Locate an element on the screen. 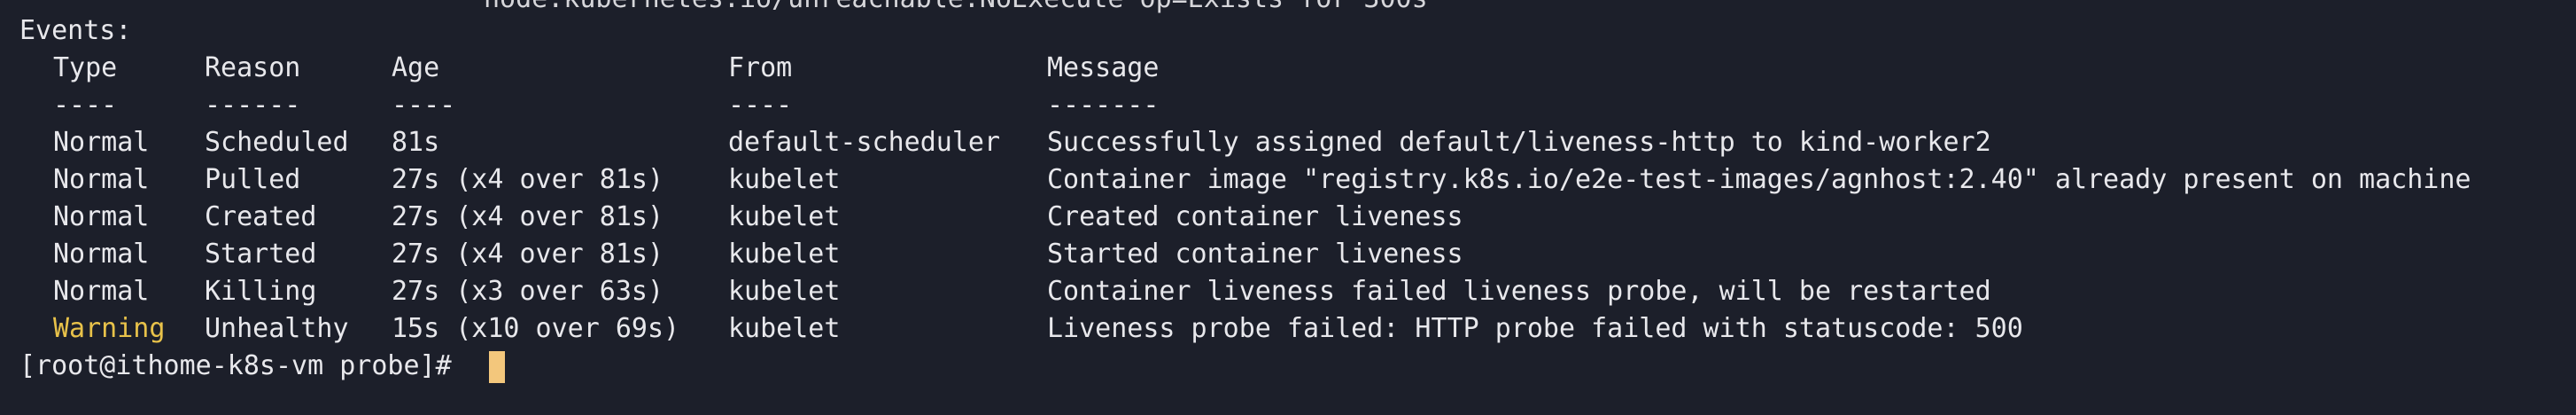 The width and height of the screenshot is (2576, 415). event-message: Created container liveness is located at coordinates (1255, 216).